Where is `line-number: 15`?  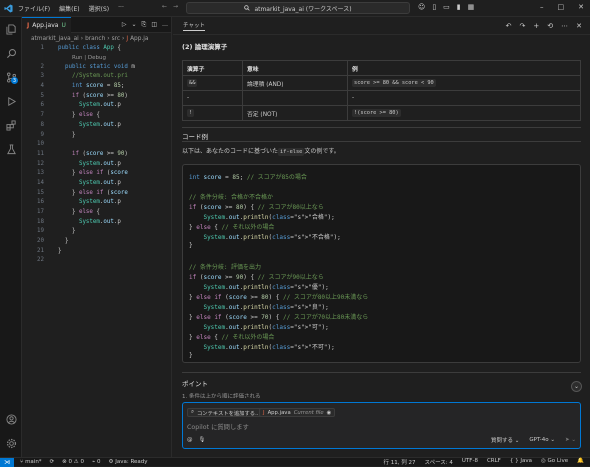
line-number: 15 is located at coordinates (40, 192).